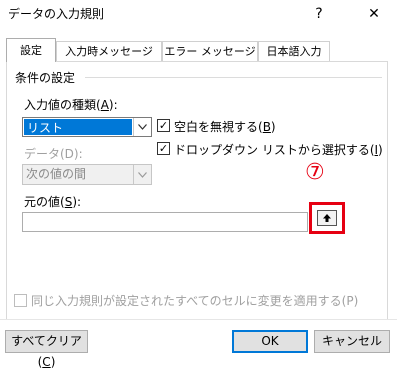 The height and width of the screenshot is (373, 397). Describe the element at coordinates (315, 172) in the screenshot. I see `step-annotation: ⑦` at that location.